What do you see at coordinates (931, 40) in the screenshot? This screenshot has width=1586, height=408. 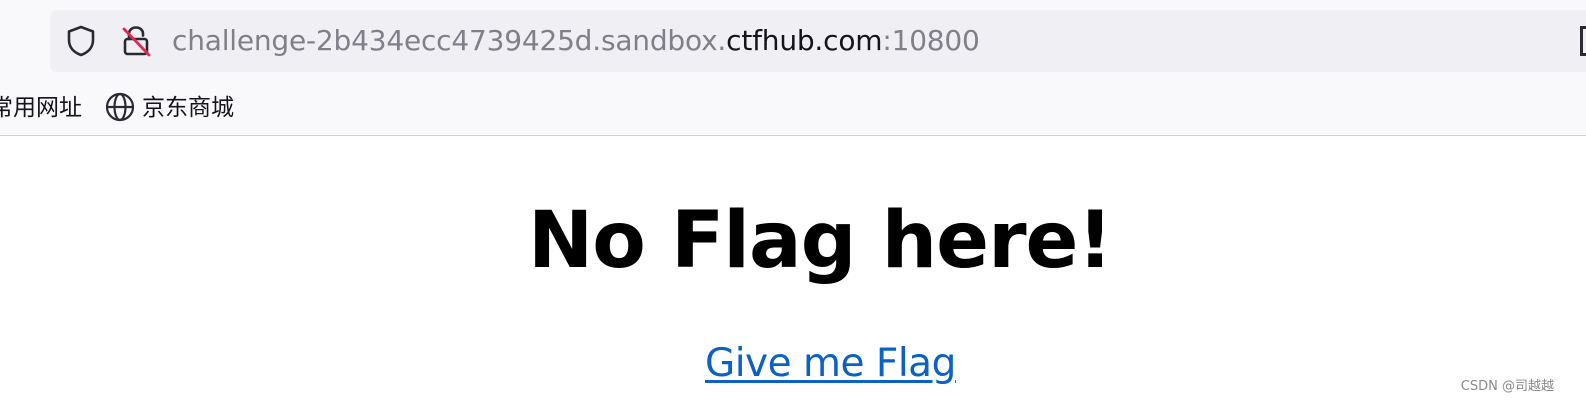 I see `url-port: :10800` at bounding box center [931, 40].